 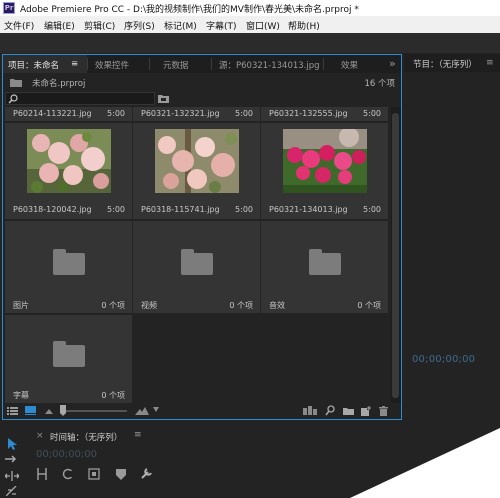 I want to click on add-marker-icon, so click(x=94, y=474).